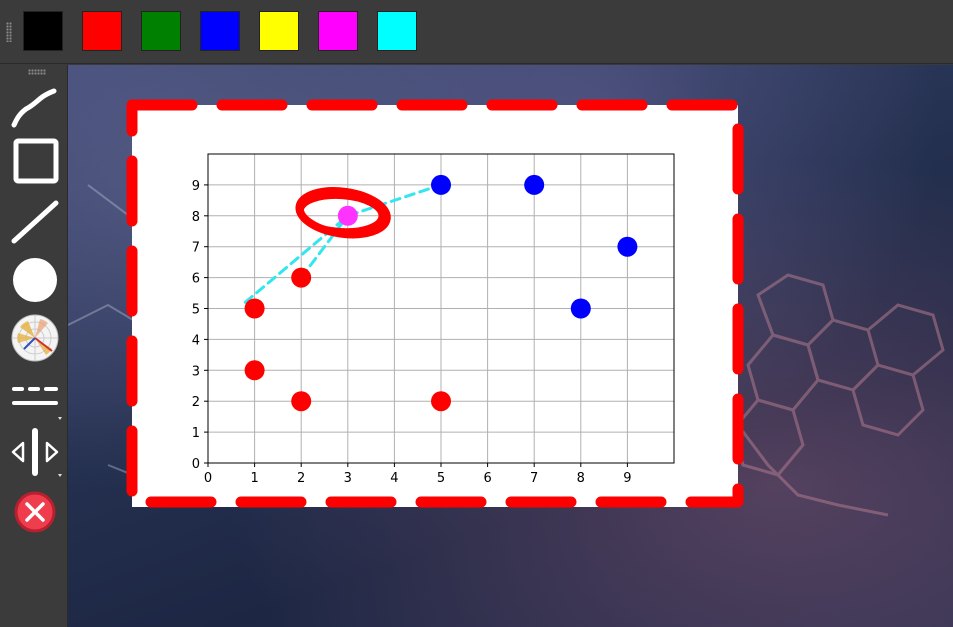 The width and height of the screenshot is (953, 627). I want to click on circle-tool, so click(35, 281).